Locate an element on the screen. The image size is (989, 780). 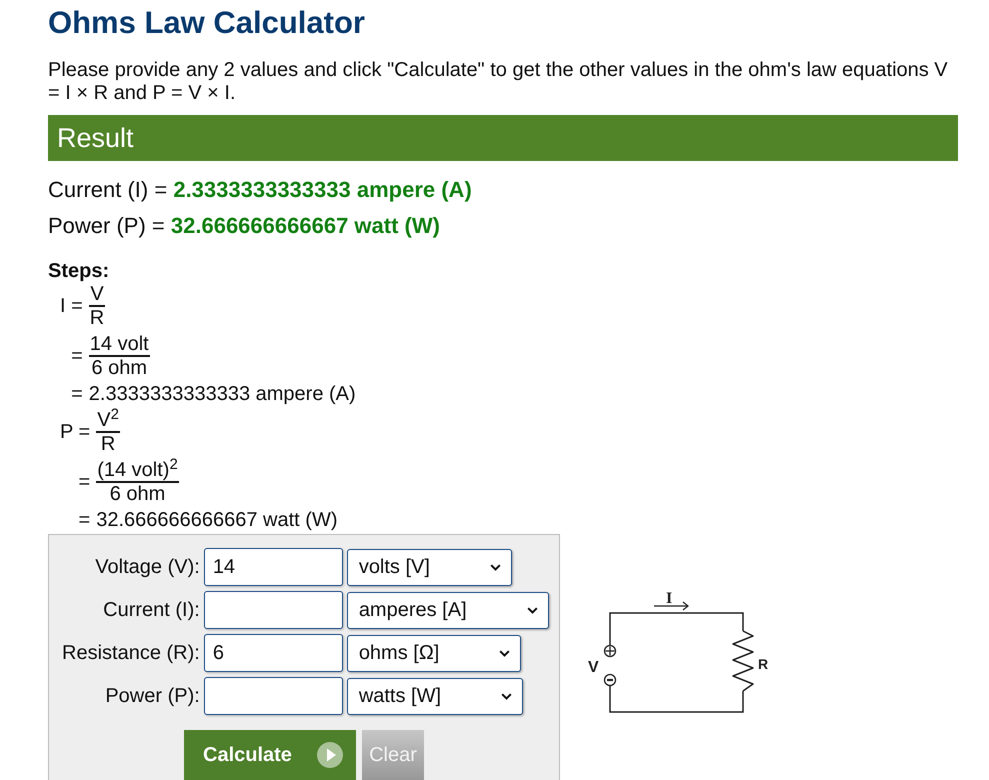
fraction-numerator: (14 volt)$^{2}$ is located at coordinates (137, 470).